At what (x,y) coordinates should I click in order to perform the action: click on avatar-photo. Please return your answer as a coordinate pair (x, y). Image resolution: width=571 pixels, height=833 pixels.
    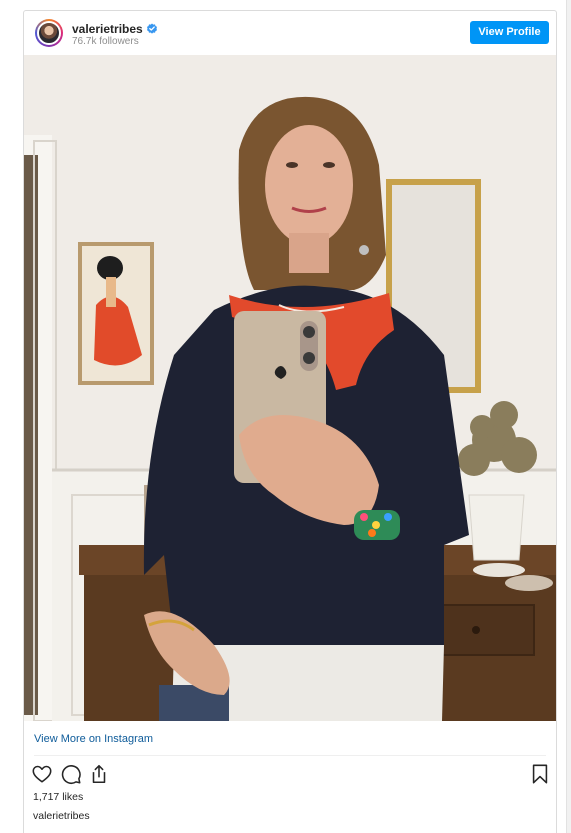
    Looking at the image, I should click on (49, 33).